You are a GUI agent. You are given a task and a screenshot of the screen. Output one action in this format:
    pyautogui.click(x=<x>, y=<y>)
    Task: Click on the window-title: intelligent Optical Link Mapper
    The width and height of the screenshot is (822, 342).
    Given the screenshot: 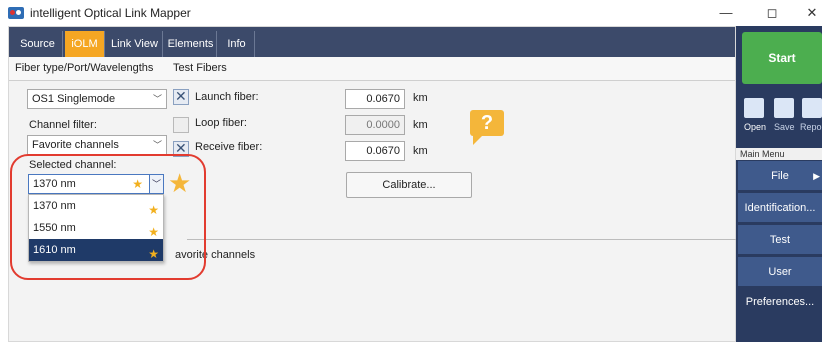 What is the action you would take?
    pyautogui.click(x=110, y=13)
    